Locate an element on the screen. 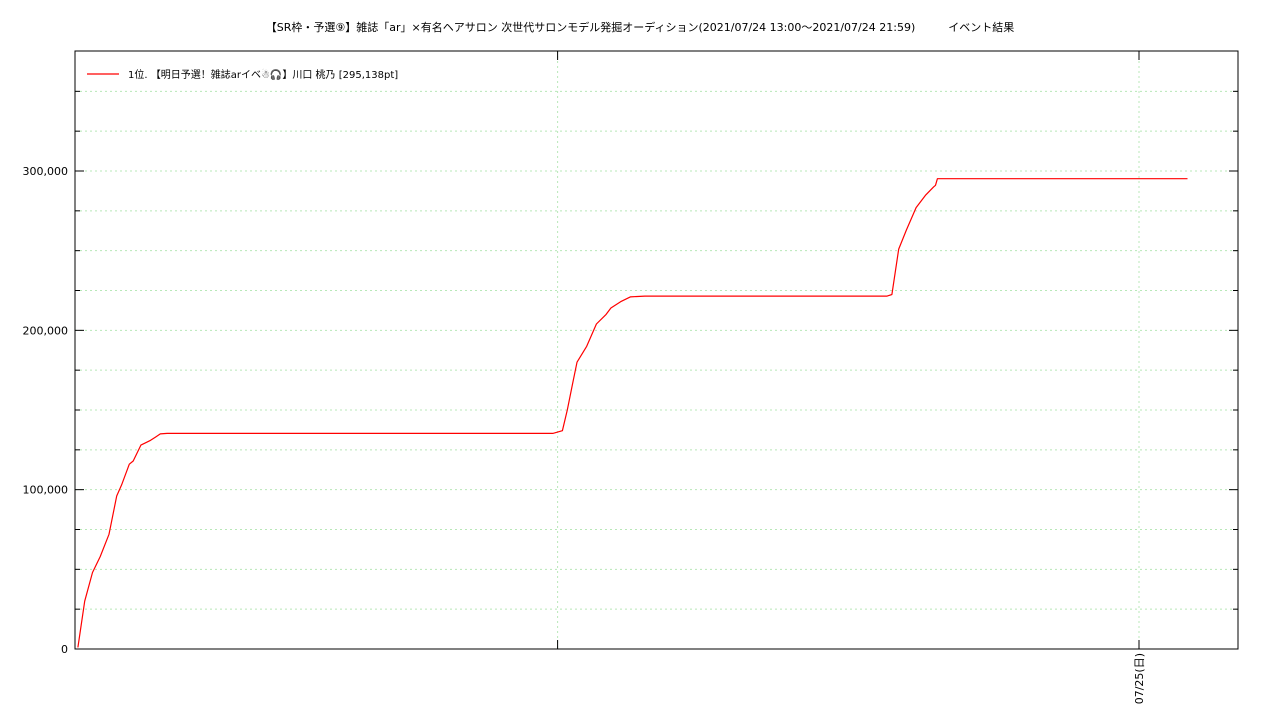 This screenshot has height=720, width=1280. legend-label: 1位. 【明日予選！雑誌arイベ☃🎧】川口 桃乃 [295,138pt] is located at coordinates (263, 74).